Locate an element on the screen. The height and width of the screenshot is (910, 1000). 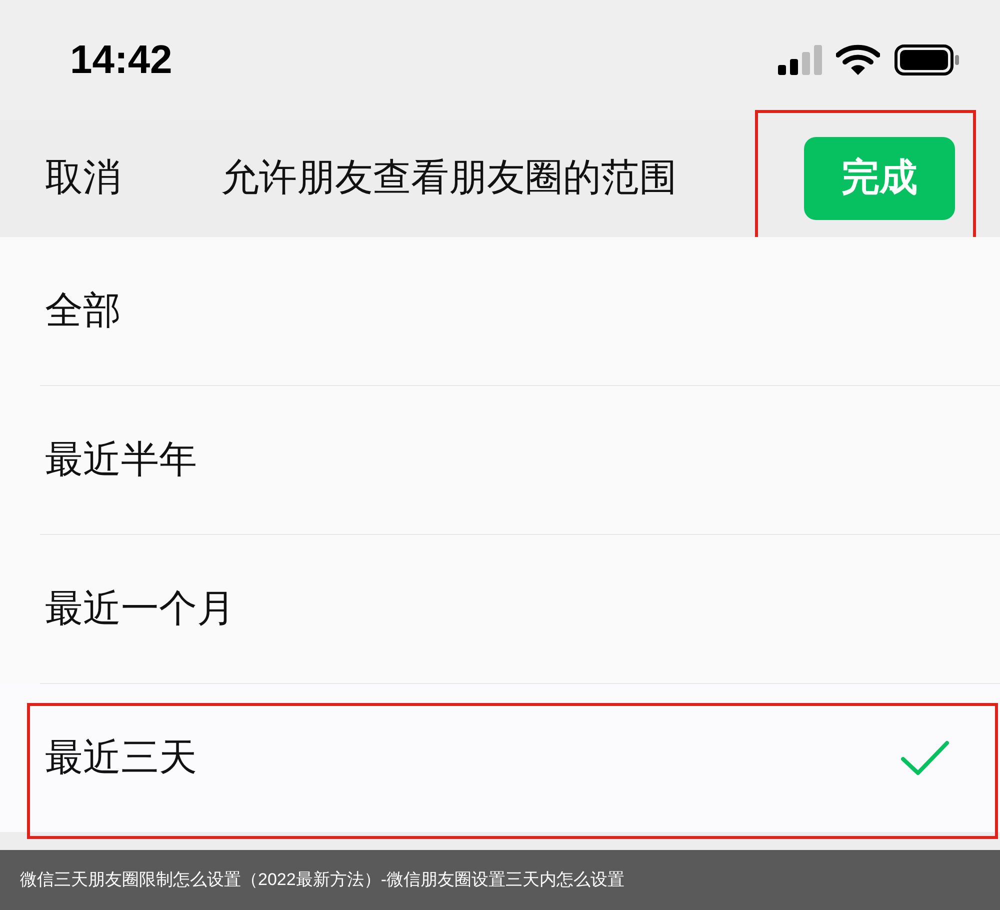
page-title: 允许朋友查看朋友圈的范围 is located at coordinates (449, 178).